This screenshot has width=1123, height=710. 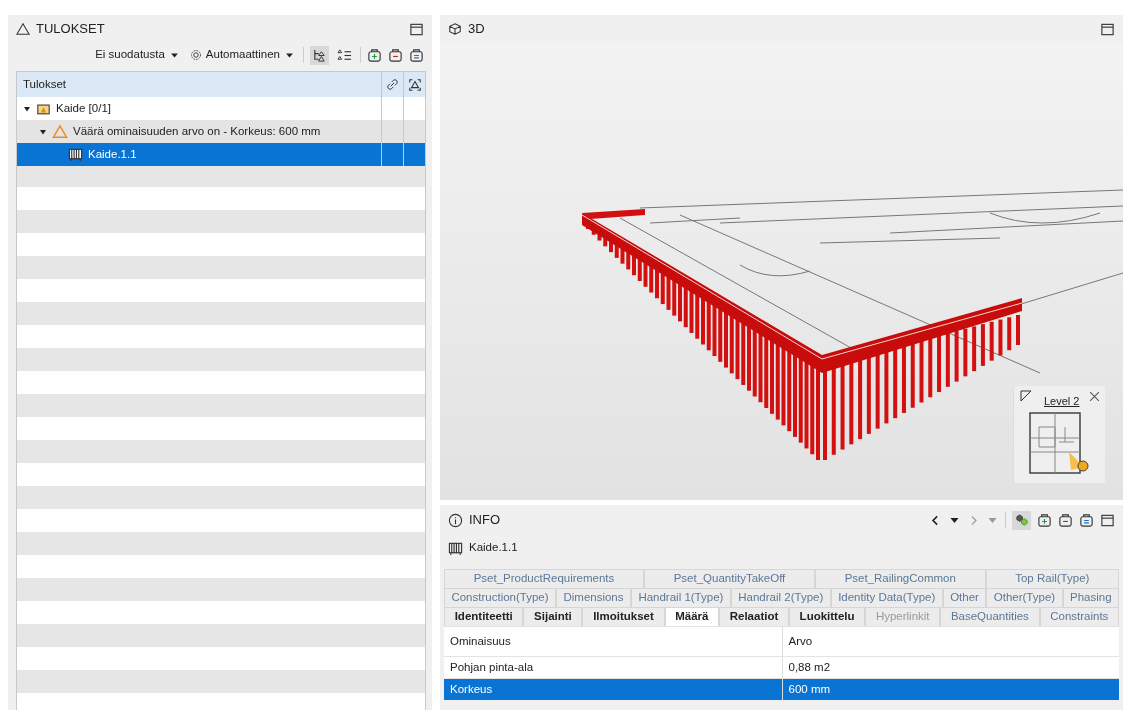 I want to click on tab: Relaatiot, so click(x=754, y=616).